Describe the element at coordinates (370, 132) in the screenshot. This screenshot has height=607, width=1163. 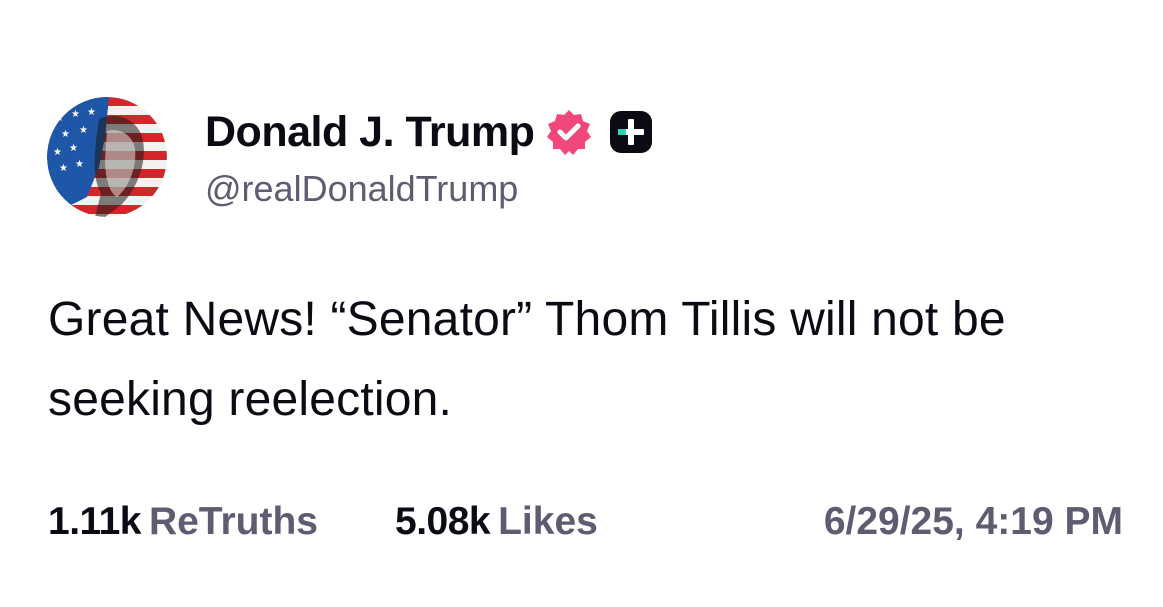
I see `author-display-name: Donald J. Trump` at that location.